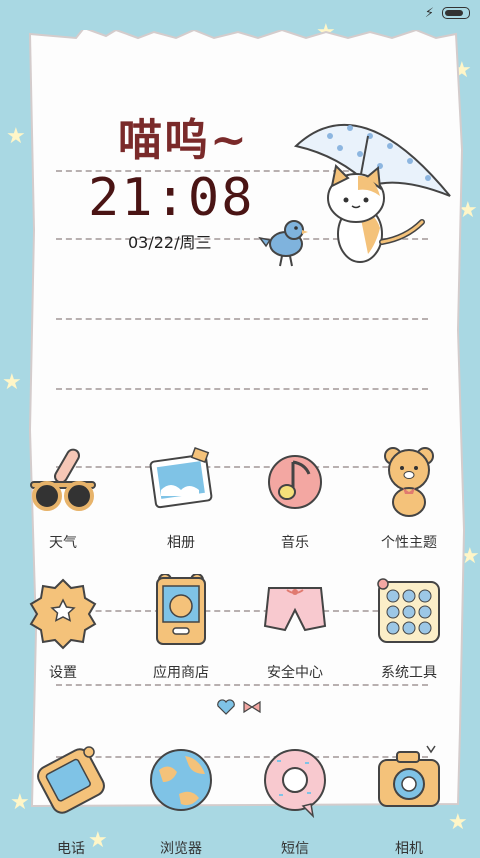 The height and width of the screenshot is (858, 480). What do you see at coordinates (181, 673) in the screenshot?
I see `app-label: 应用商店` at bounding box center [181, 673].